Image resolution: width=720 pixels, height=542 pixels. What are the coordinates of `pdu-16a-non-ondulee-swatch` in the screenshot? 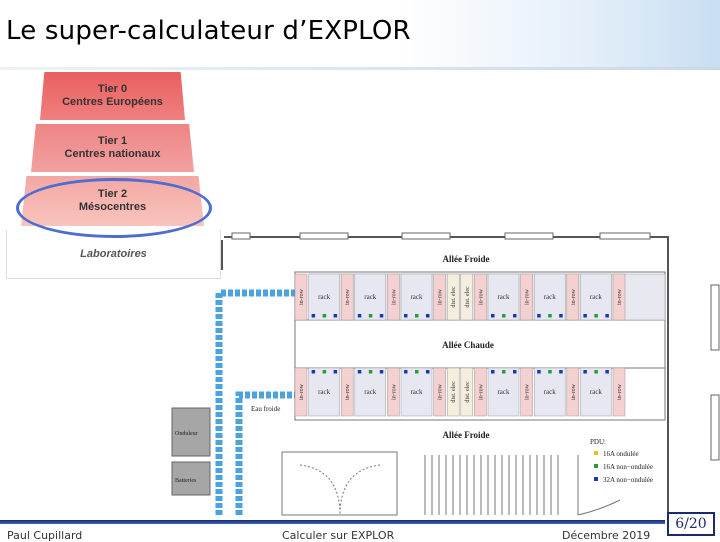 It's located at (596, 466).